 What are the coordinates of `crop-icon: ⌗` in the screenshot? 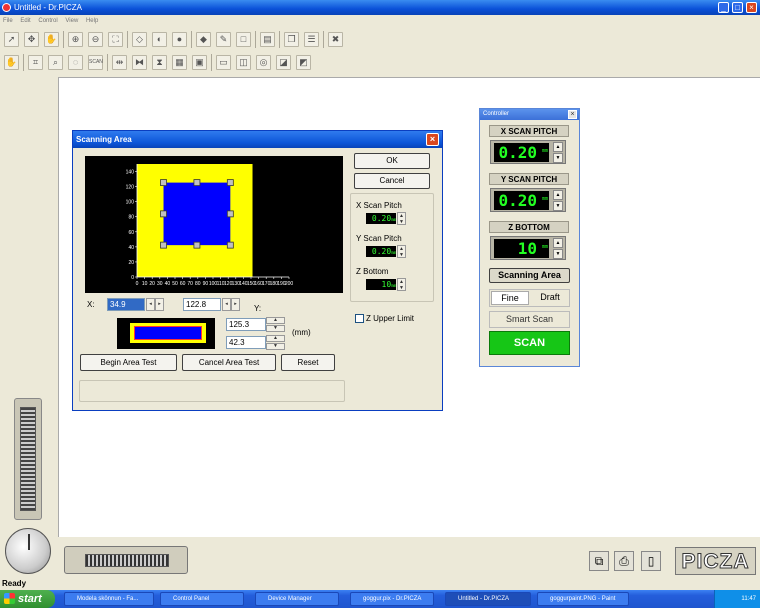 It's located at (35, 62).